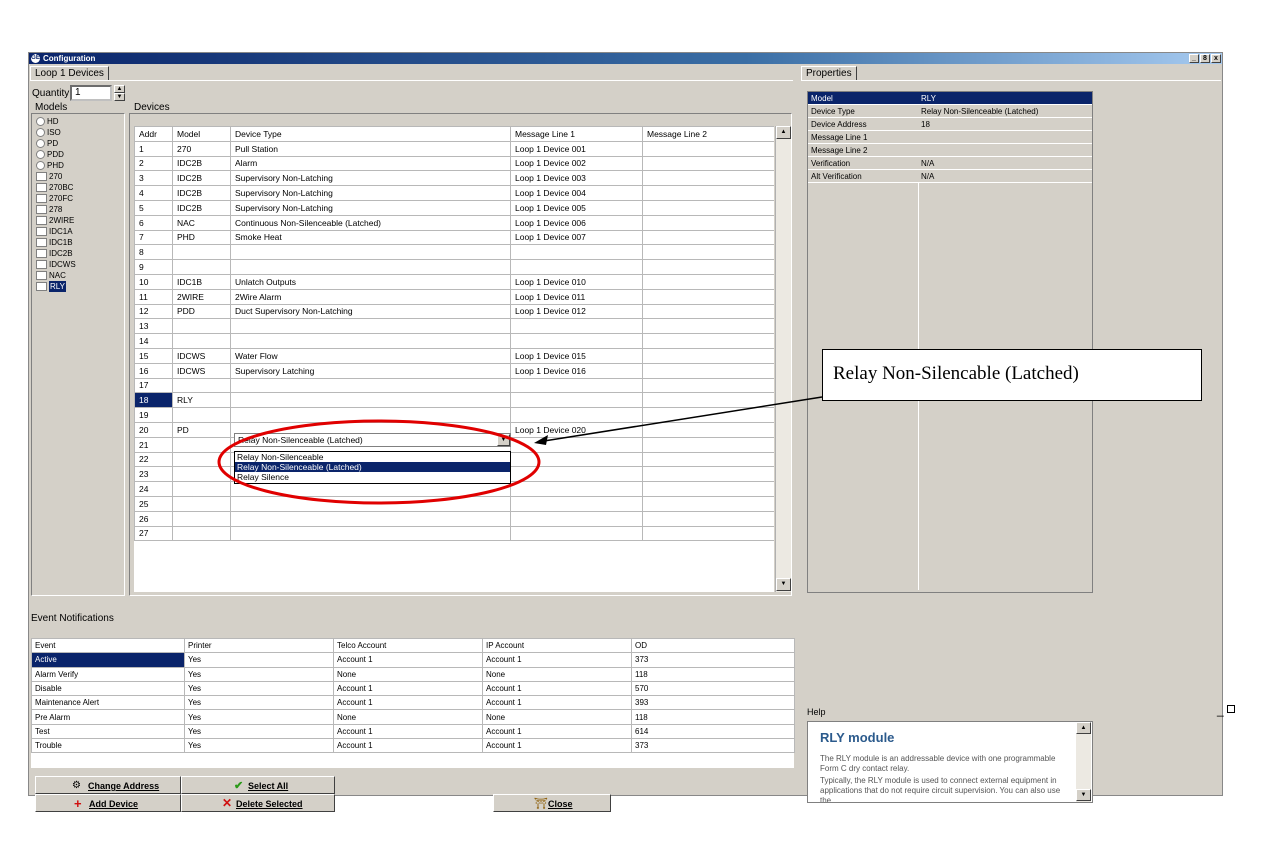  Describe the element at coordinates (54, 198) in the screenshot. I see `model-checkbox-270fc: 270FC` at that location.